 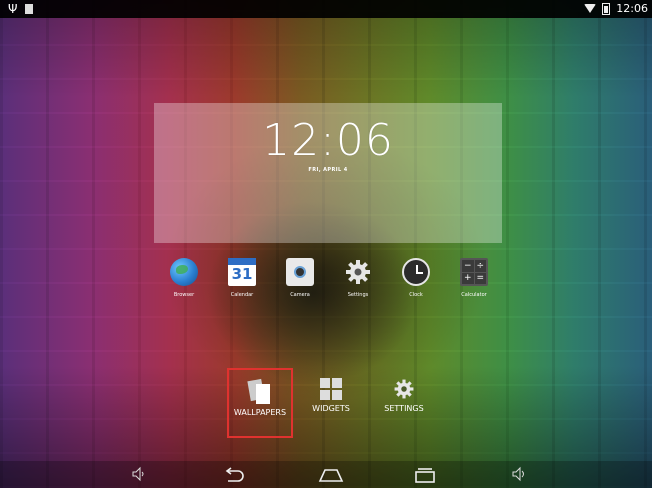 I want to click on wifi-icon, so click(x=590, y=8).